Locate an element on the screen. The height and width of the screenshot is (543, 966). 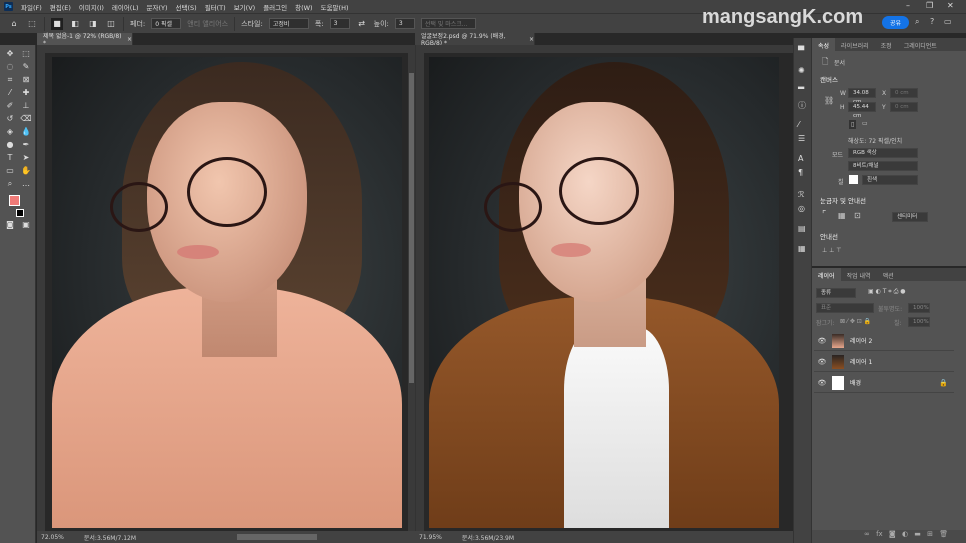
home-icon: ⌂ is located at coordinates (14, 24).